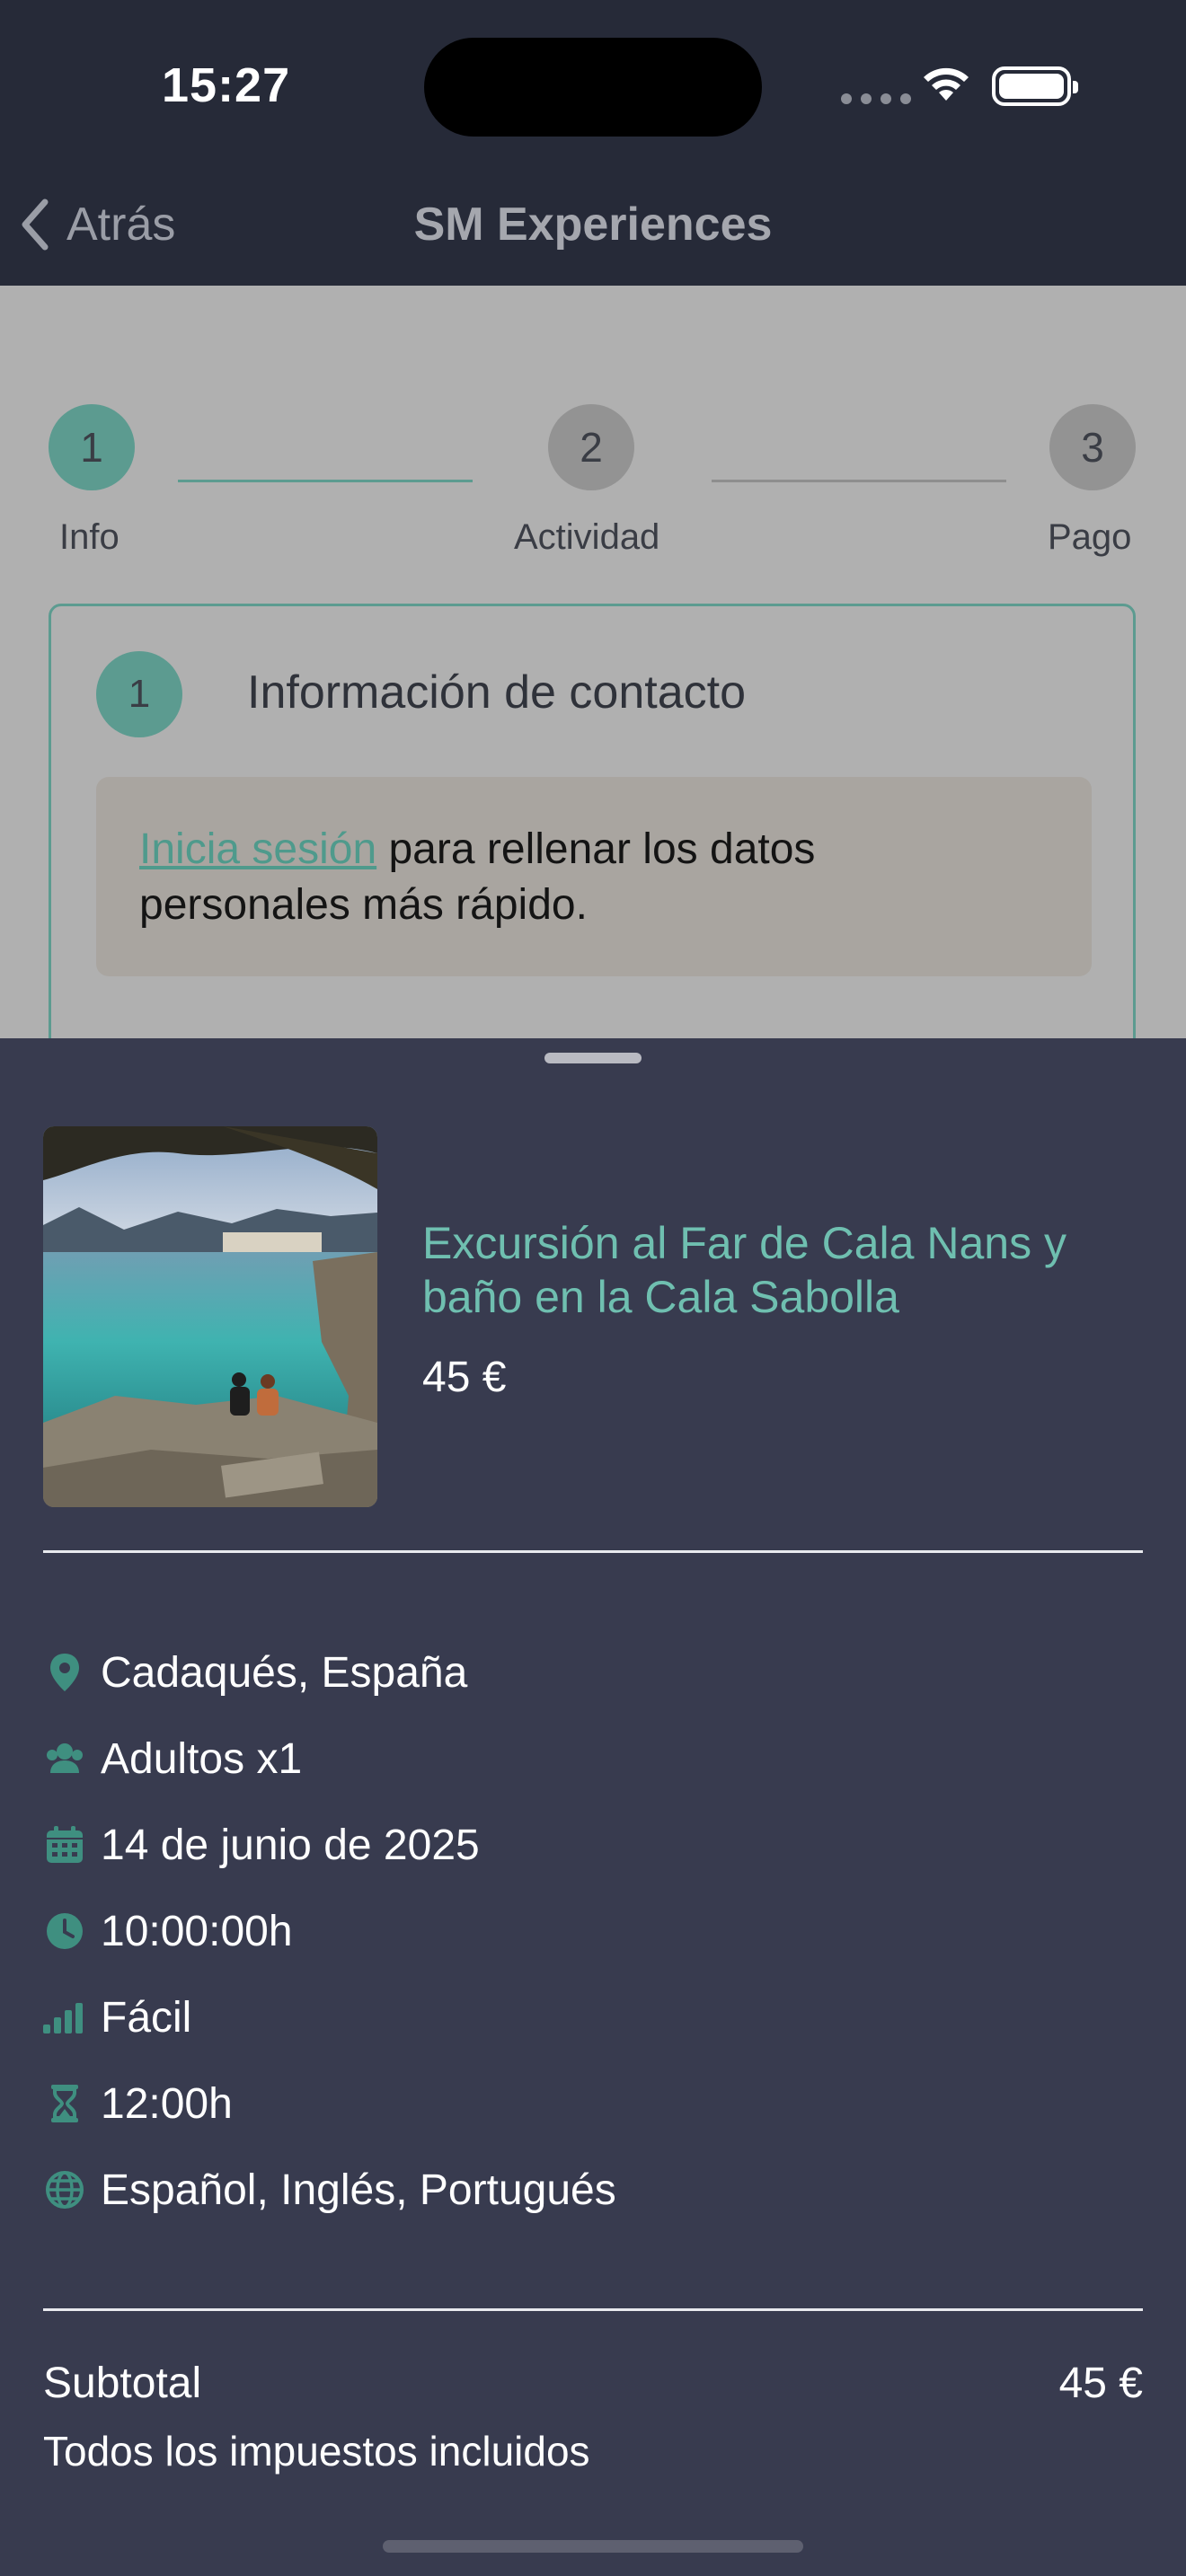  Describe the element at coordinates (226, 85) in the screenshot. I see `status-time: 15:27` at that location.